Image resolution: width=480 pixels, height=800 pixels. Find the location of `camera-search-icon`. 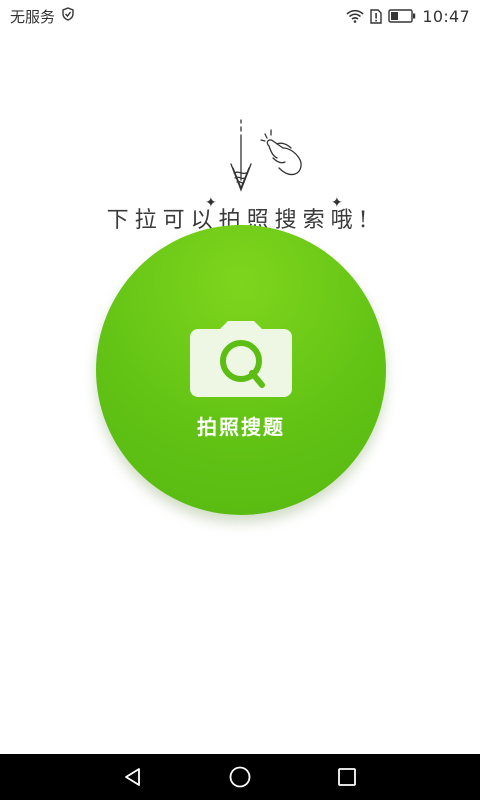

camera-search-icon is located at coordinates (241, 359).